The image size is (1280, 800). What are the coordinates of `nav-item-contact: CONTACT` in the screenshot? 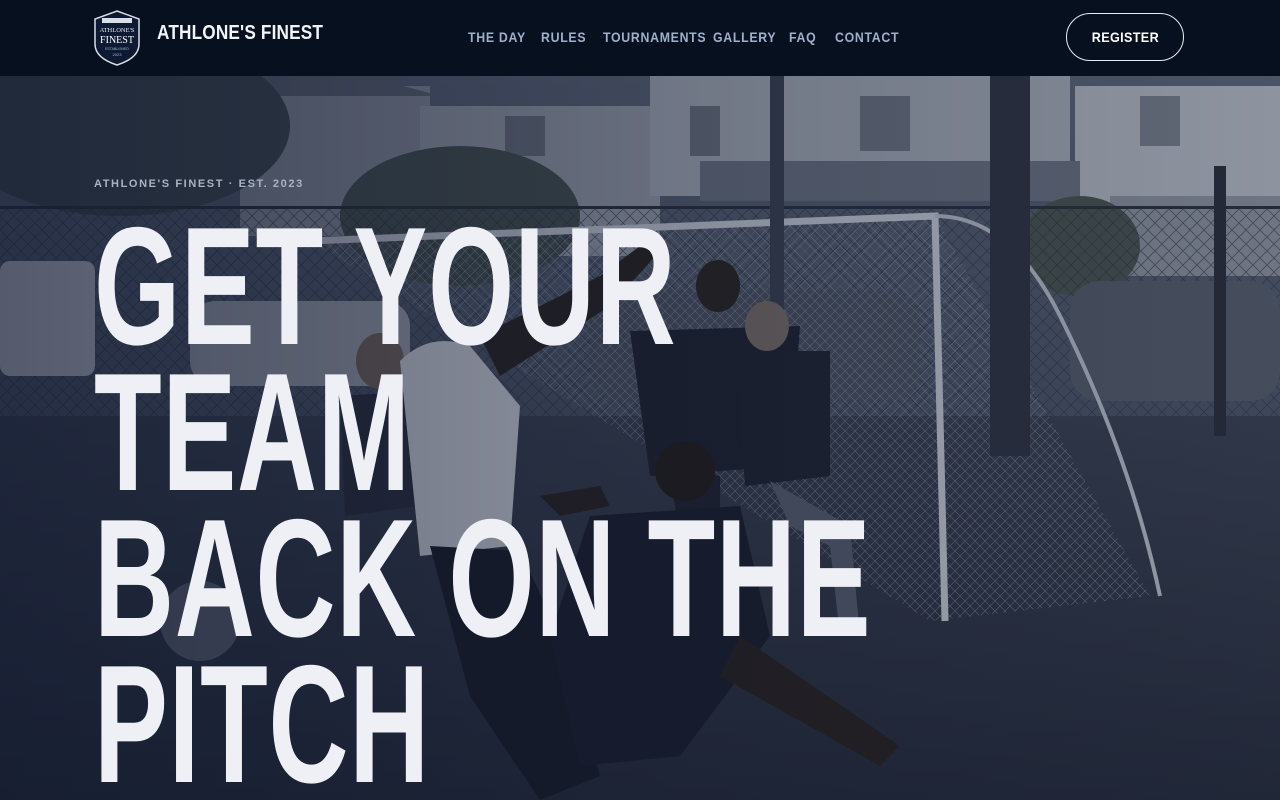 It's located at (867, 37).